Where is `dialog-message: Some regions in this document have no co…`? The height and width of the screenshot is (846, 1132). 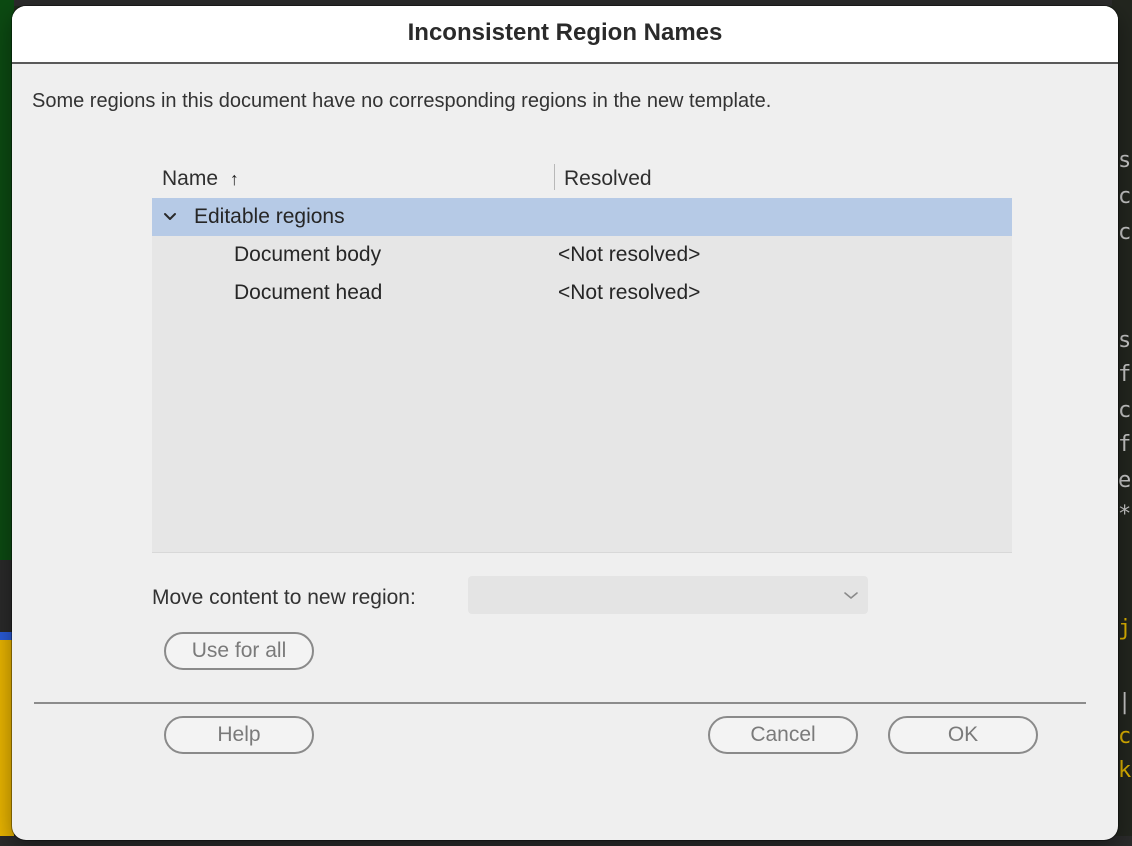 dialog-message: Some regions in this document have no co… is located at coordinates (402, 101).